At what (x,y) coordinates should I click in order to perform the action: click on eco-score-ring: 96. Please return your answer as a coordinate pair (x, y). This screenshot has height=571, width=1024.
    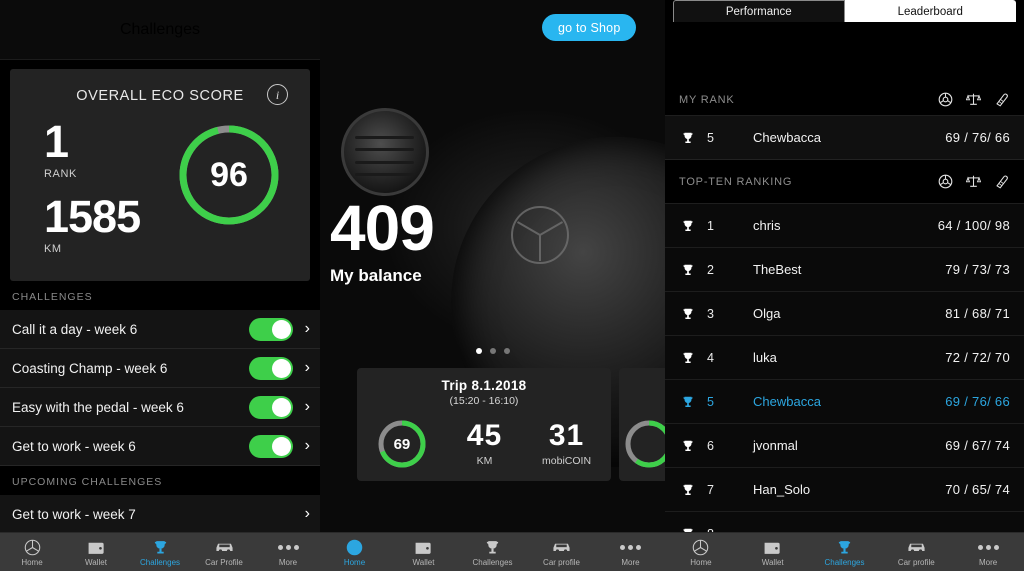
    Looking at the image, I should click on (229, 175).